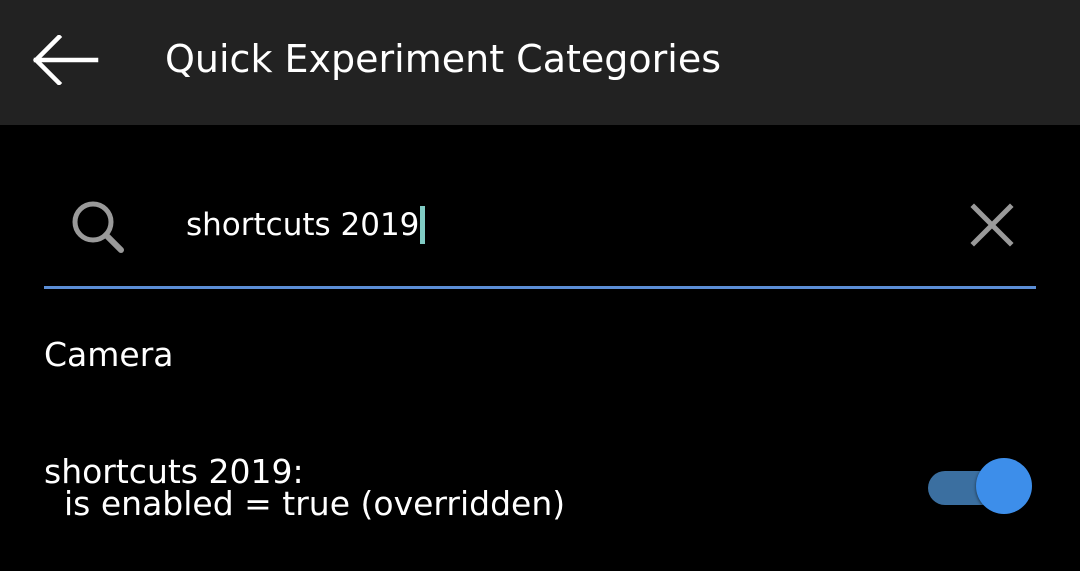  I want to click on page-title: Quick Experiment Categories, so click(443, 59).